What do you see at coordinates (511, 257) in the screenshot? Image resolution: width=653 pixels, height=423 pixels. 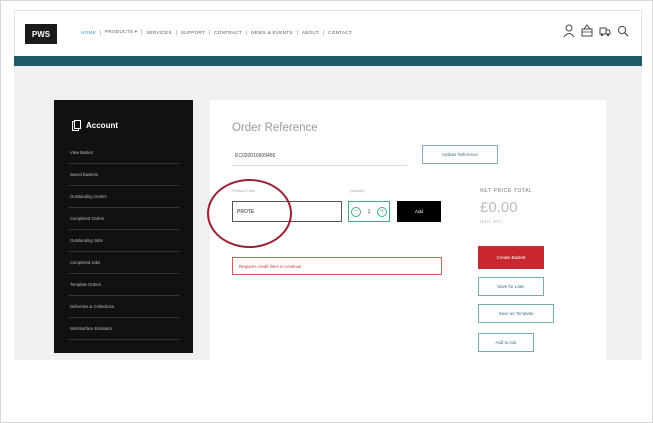 I see `create-basket-button: Create Basket` at bounding box center [511, 257].